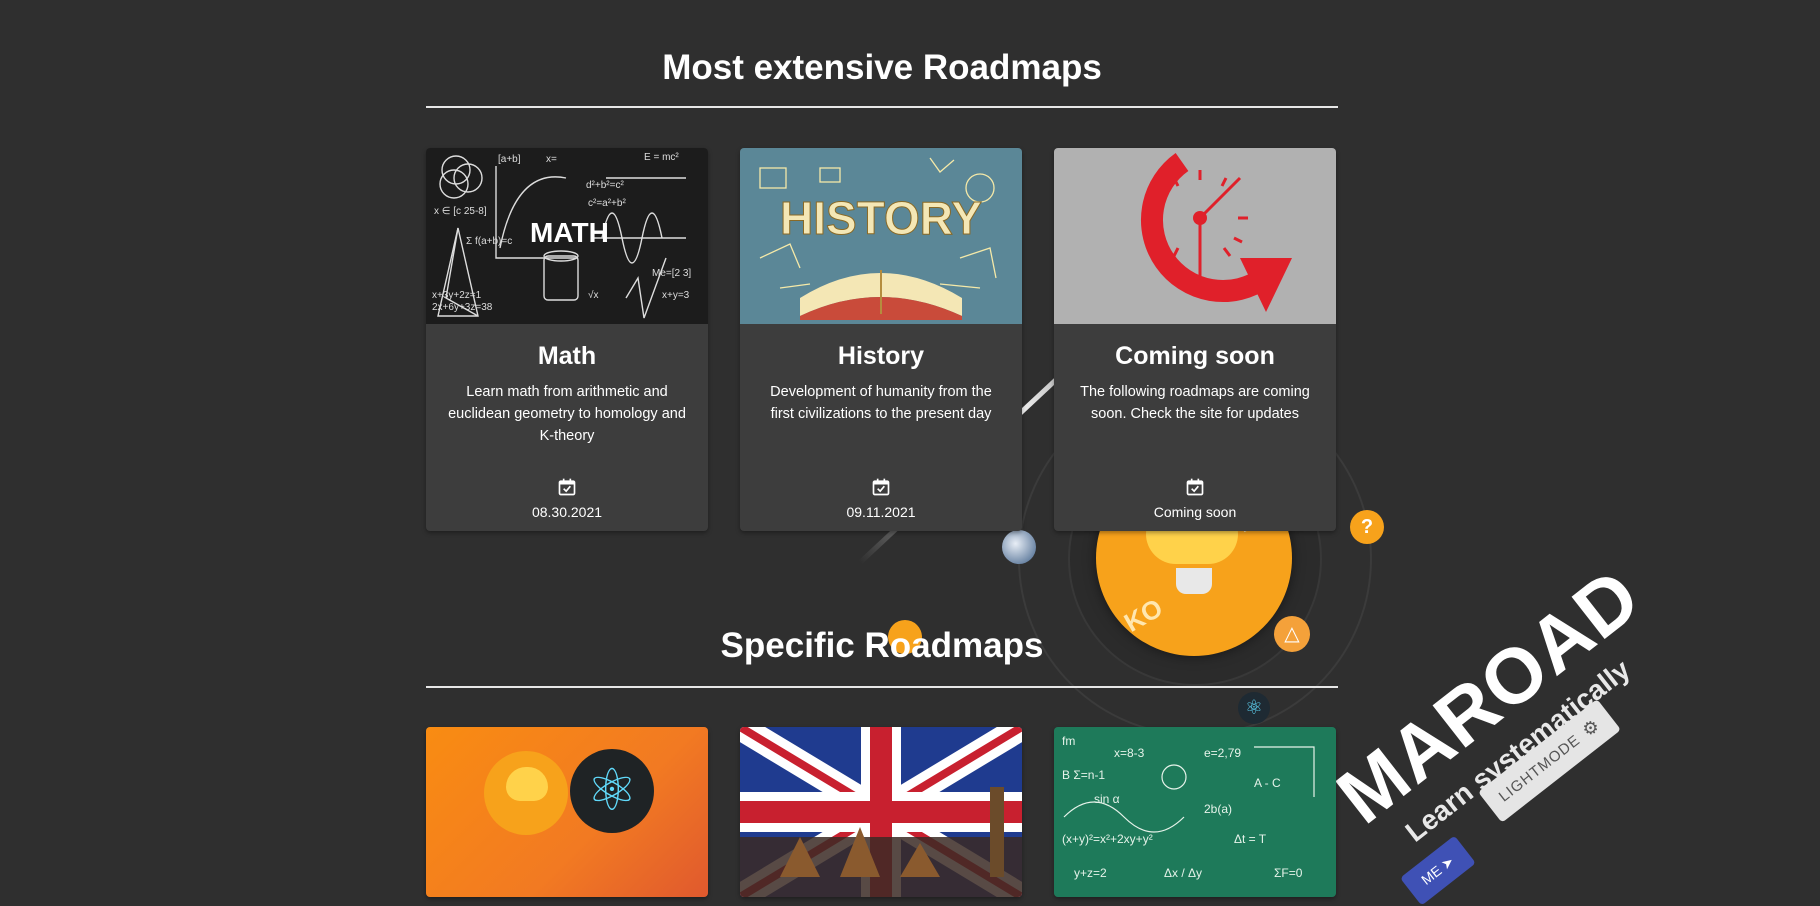  Describe the element at coordinates (1090, 873) in the screenshot. I see `svg-text: y+z=2` at that location.